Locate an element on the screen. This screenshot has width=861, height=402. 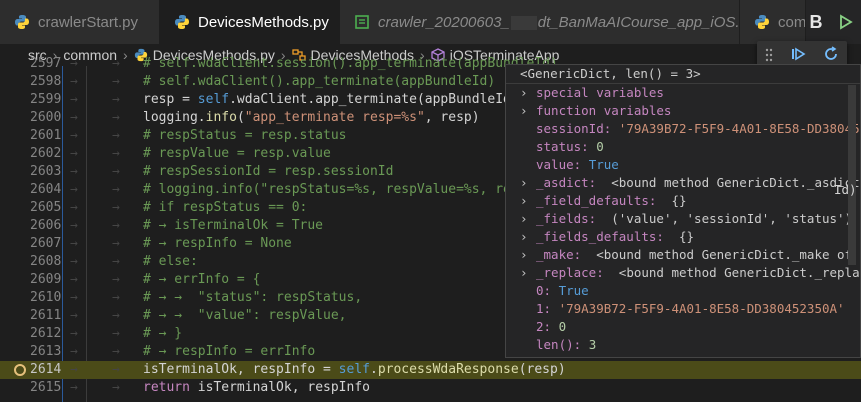
hover-overflow-text: Id) is located at coordinates (845, 189).